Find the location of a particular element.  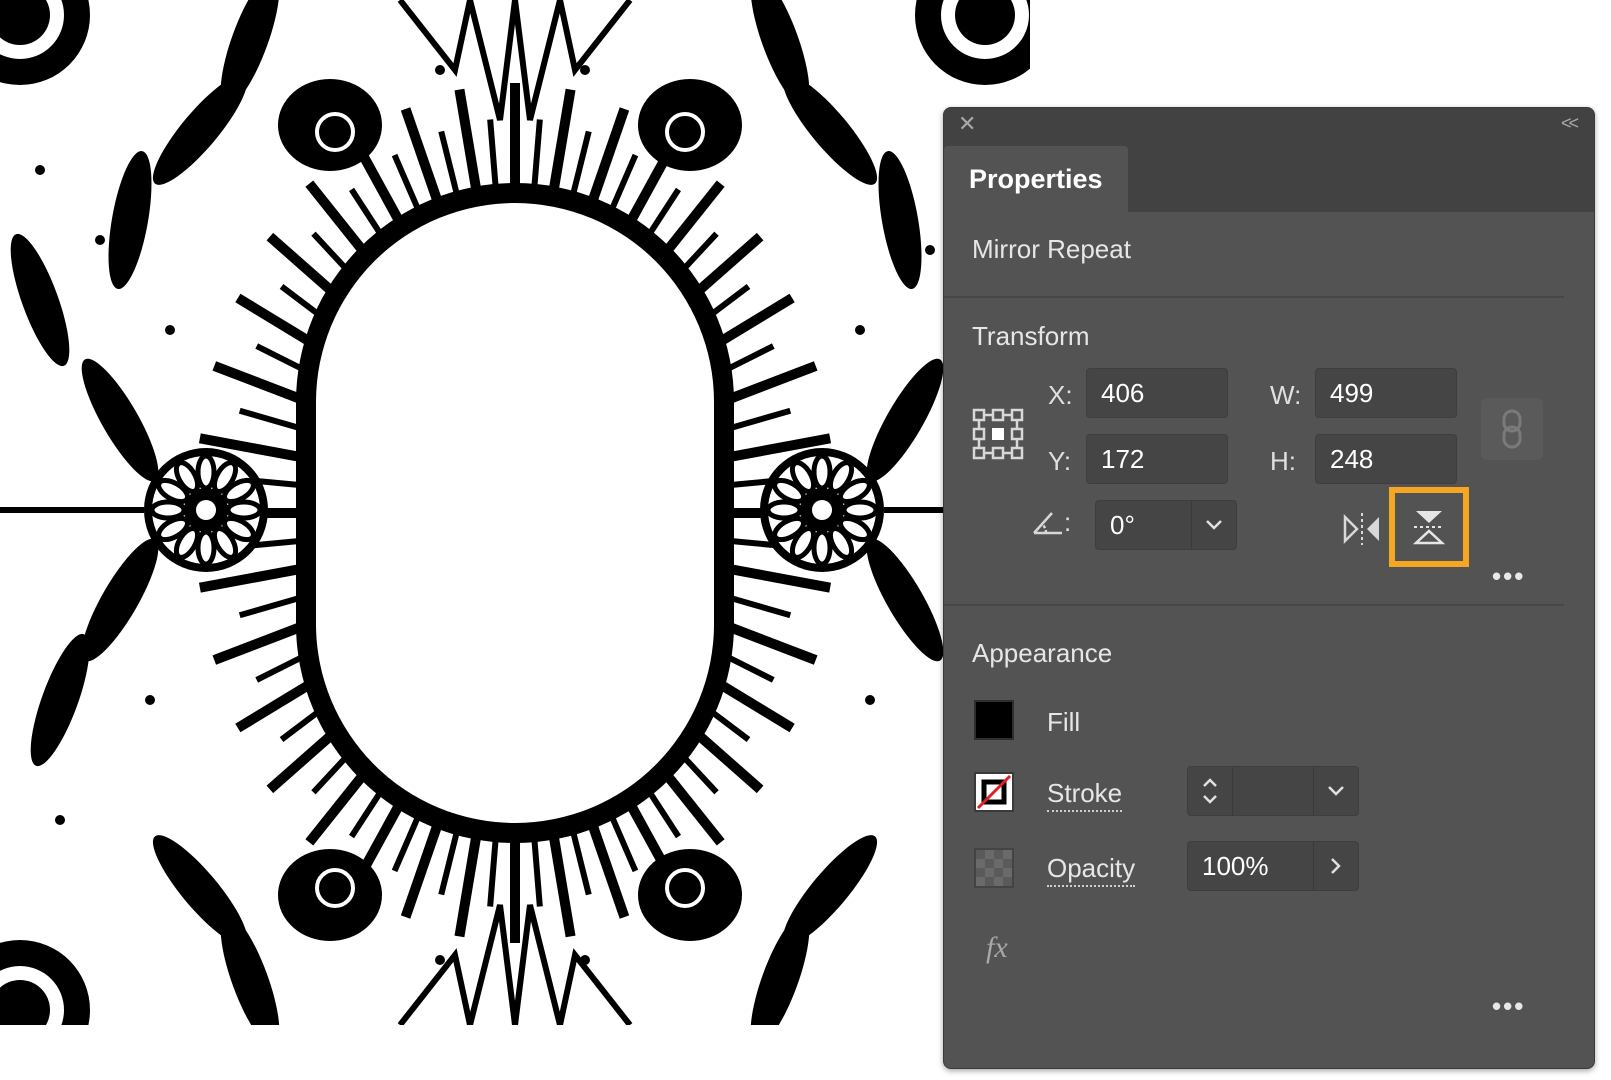

y-label: Y: is located at coordinates (1060, 461).